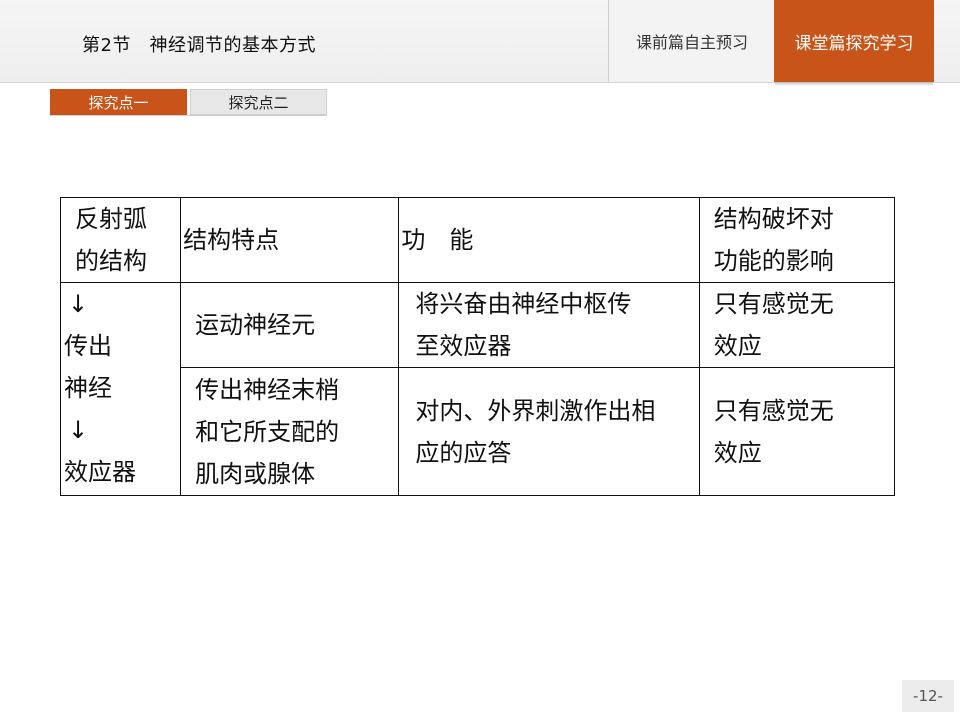  I want to click on nav-current-tab: 课堂篇探究学习, so click(854, 41).